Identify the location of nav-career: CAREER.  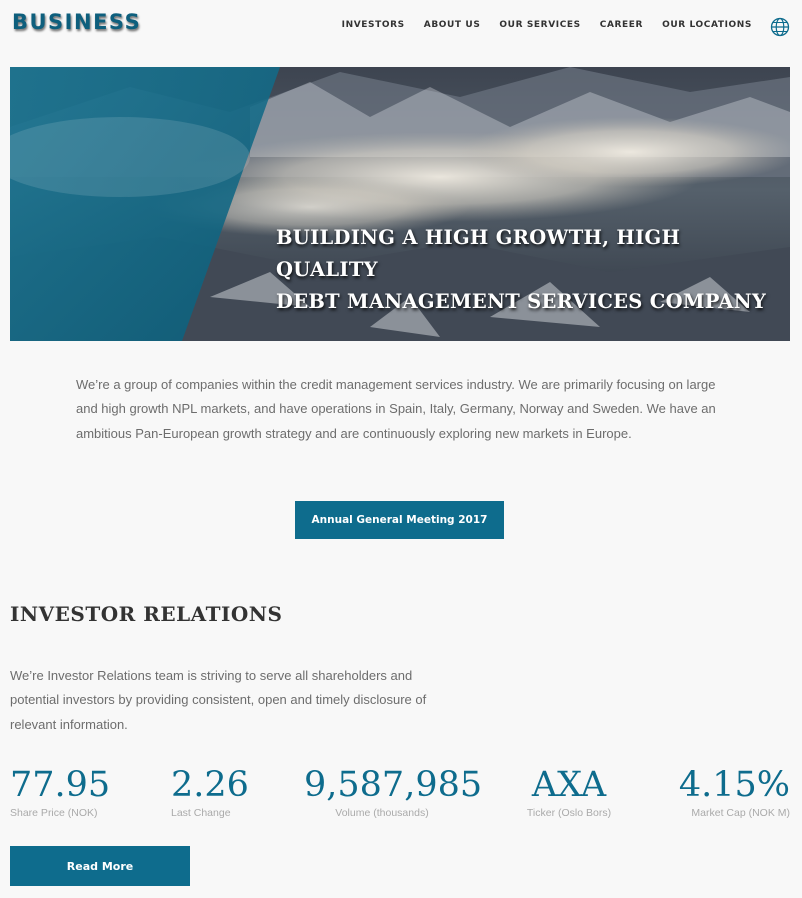
(621, 25).